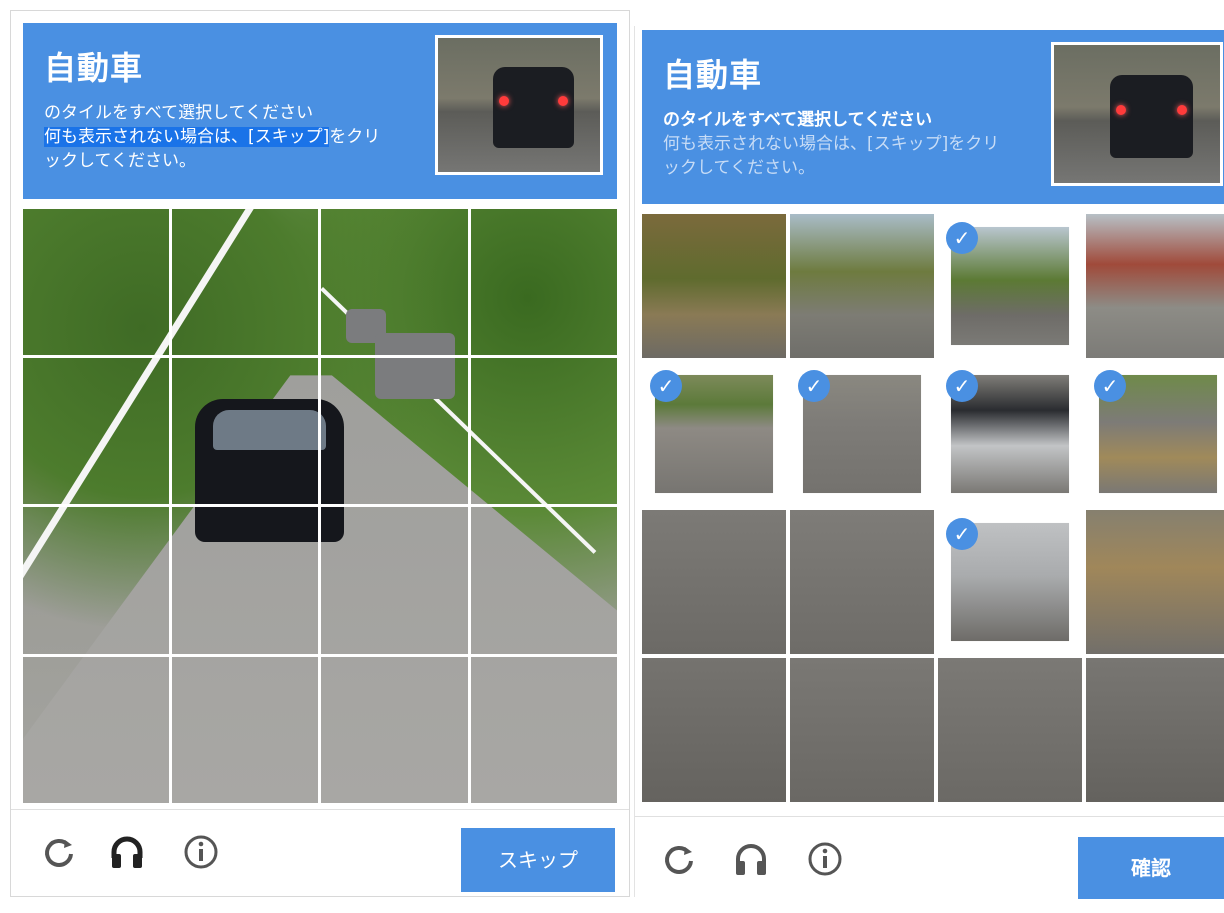 The height and width of the screenshot is (913, 1224). Describe the element at coordinates (320, 853) in the screenshot. I see `captcha-footer: スキップ` at that location.